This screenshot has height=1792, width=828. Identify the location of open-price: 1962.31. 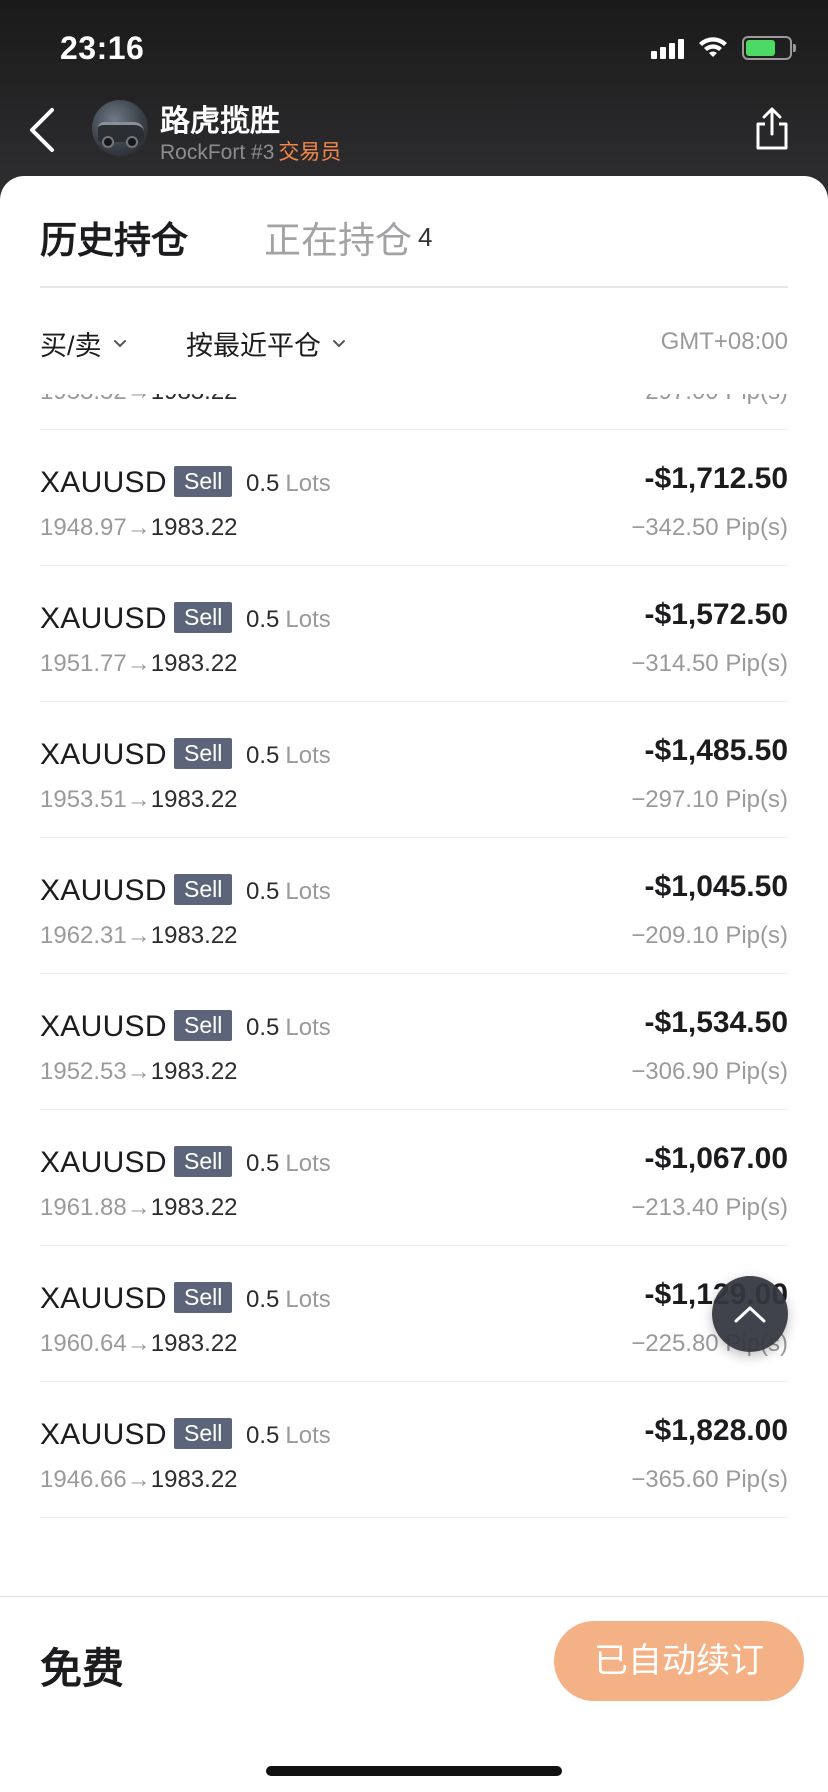
(83, 935).